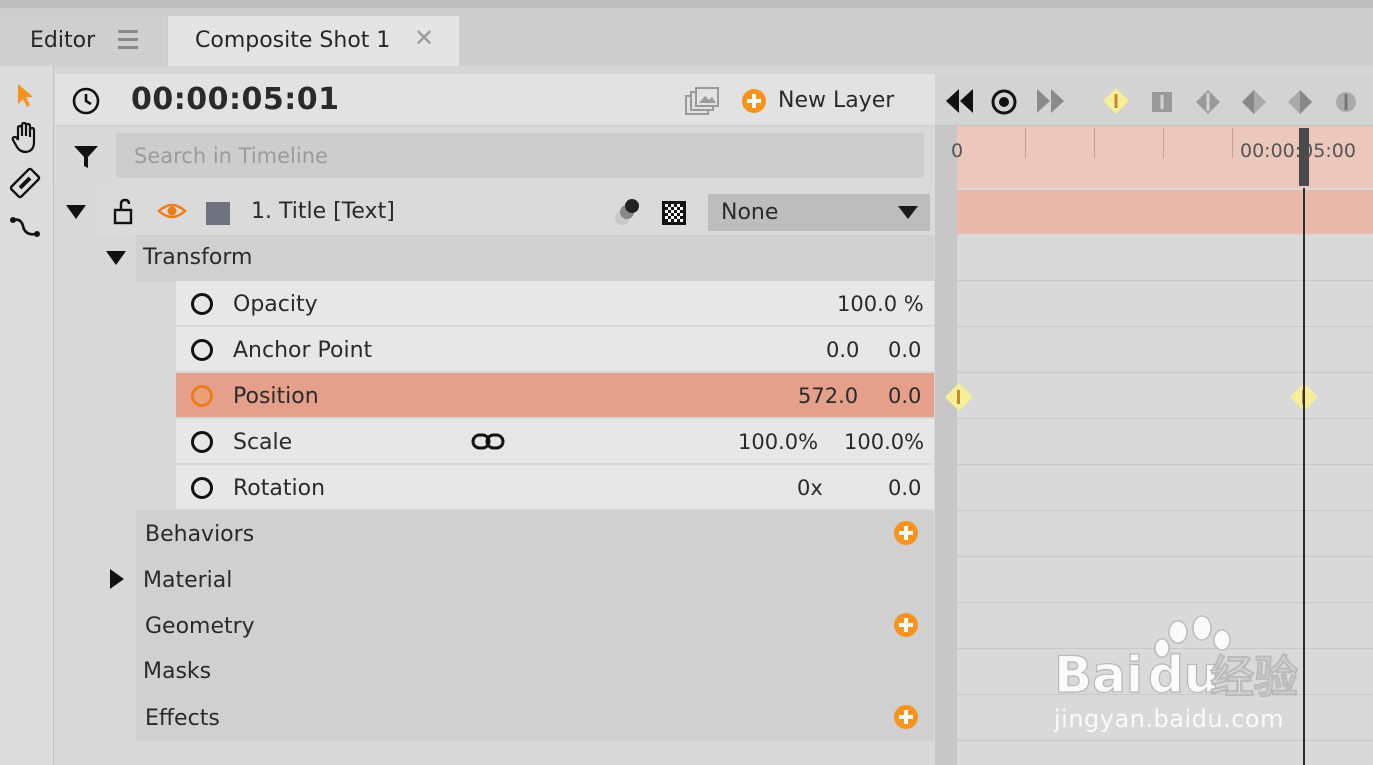 The image size is (1373, 765). Describe the element at coordinates (63, 40) in the screenshot. I see `tab-editor-label: Editor` at that location.